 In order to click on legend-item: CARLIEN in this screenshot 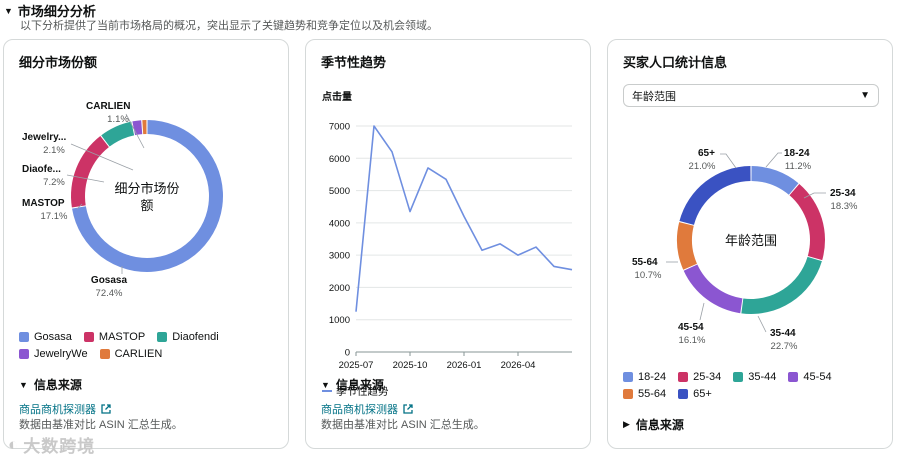, I will do `click(130, 353)`.